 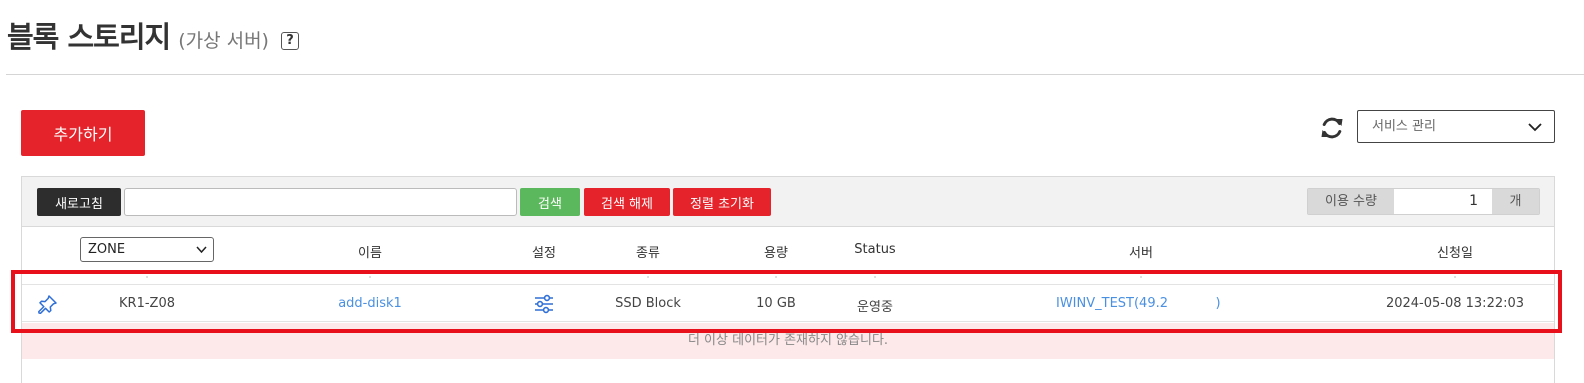 I want to click on page-title: 블록 스토리지 (가상 서버) ?, so click(x=153, y=35).